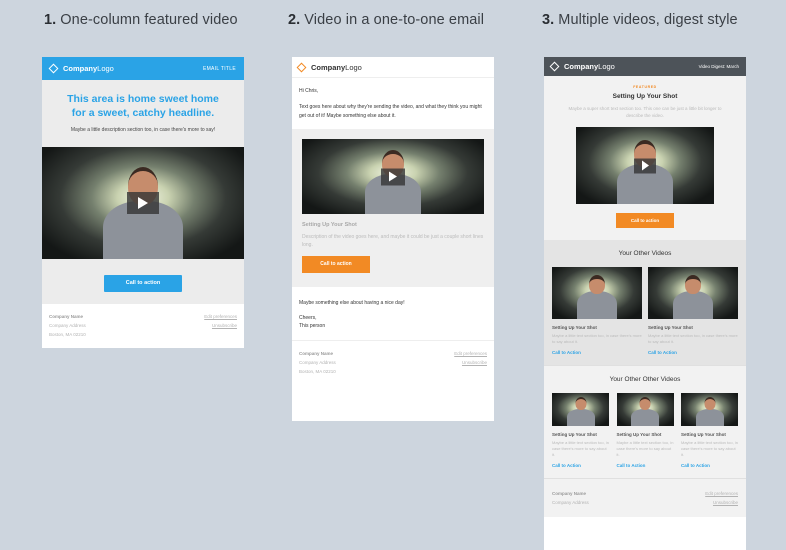  I want to click on featured-title: Setting Up Your Shot, so click(645, 96).